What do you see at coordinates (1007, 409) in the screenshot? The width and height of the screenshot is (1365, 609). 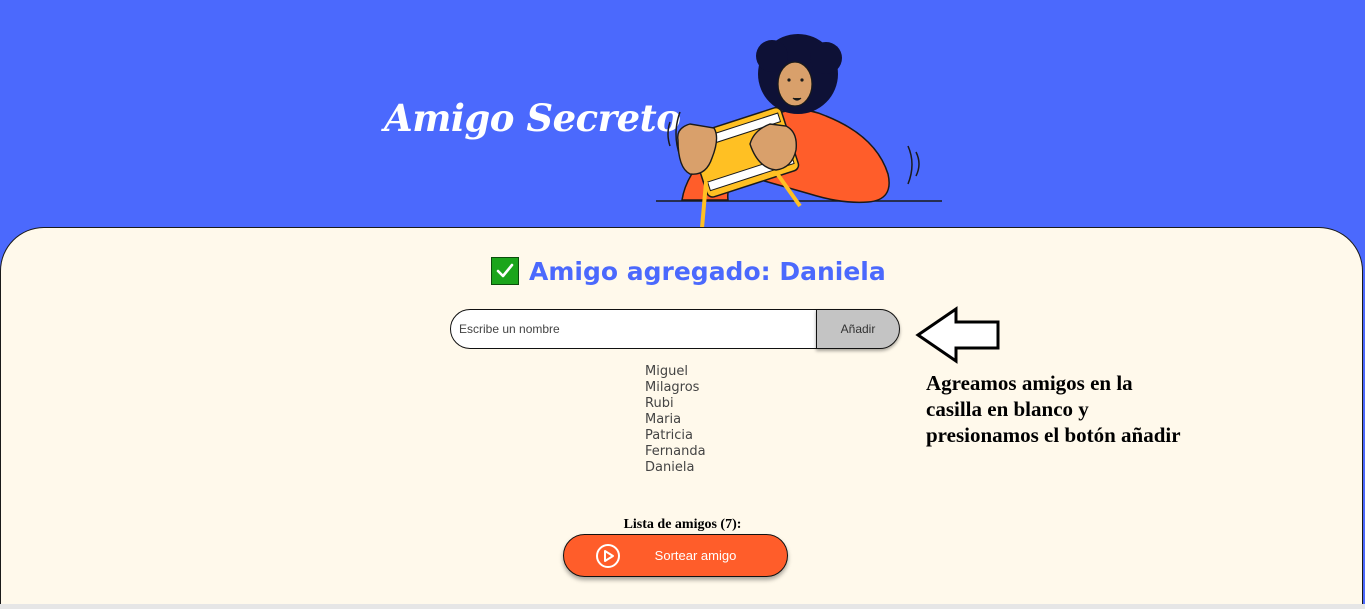 I see `annotation-line: casilla en blanco y` at bounding box center [1007, 409].